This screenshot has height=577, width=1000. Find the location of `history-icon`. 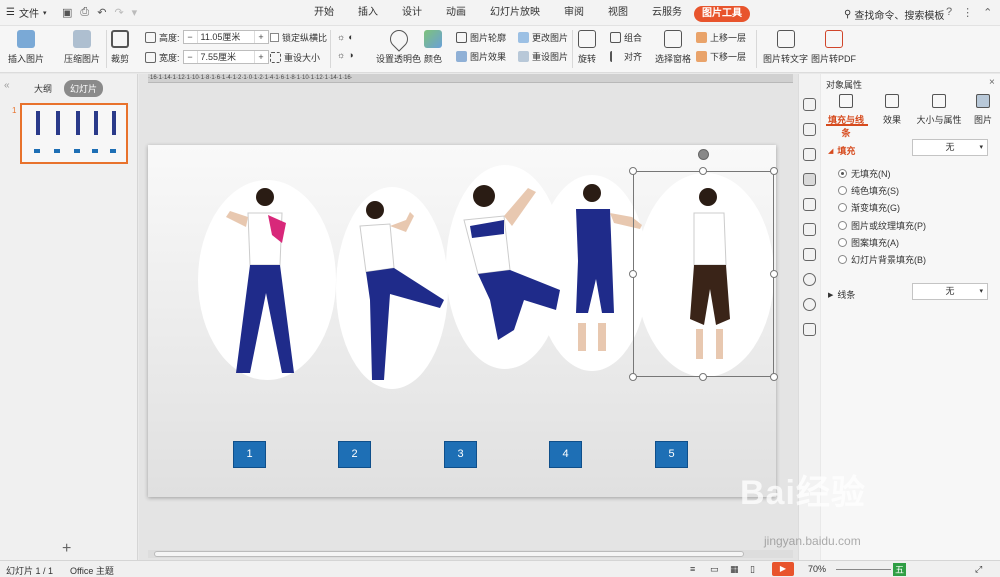

history-icon is located at coordinates (809, 279).